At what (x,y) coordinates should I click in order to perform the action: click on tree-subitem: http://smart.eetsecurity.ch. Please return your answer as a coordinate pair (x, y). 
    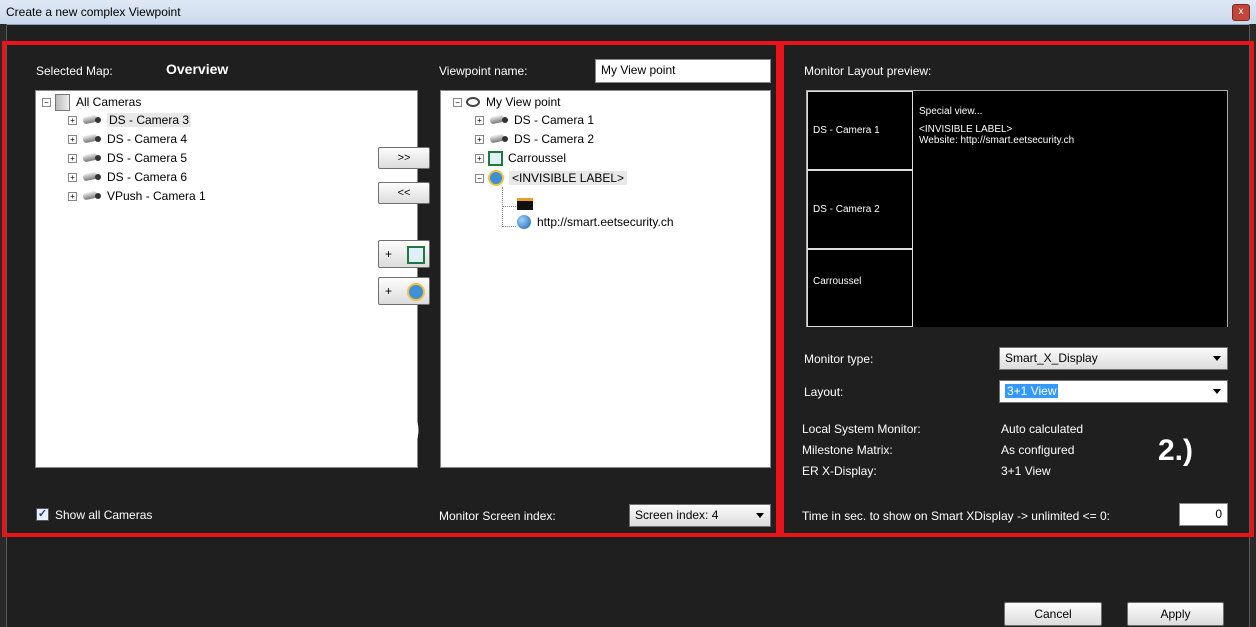
    Looking at the image, I should click on (595, 222).